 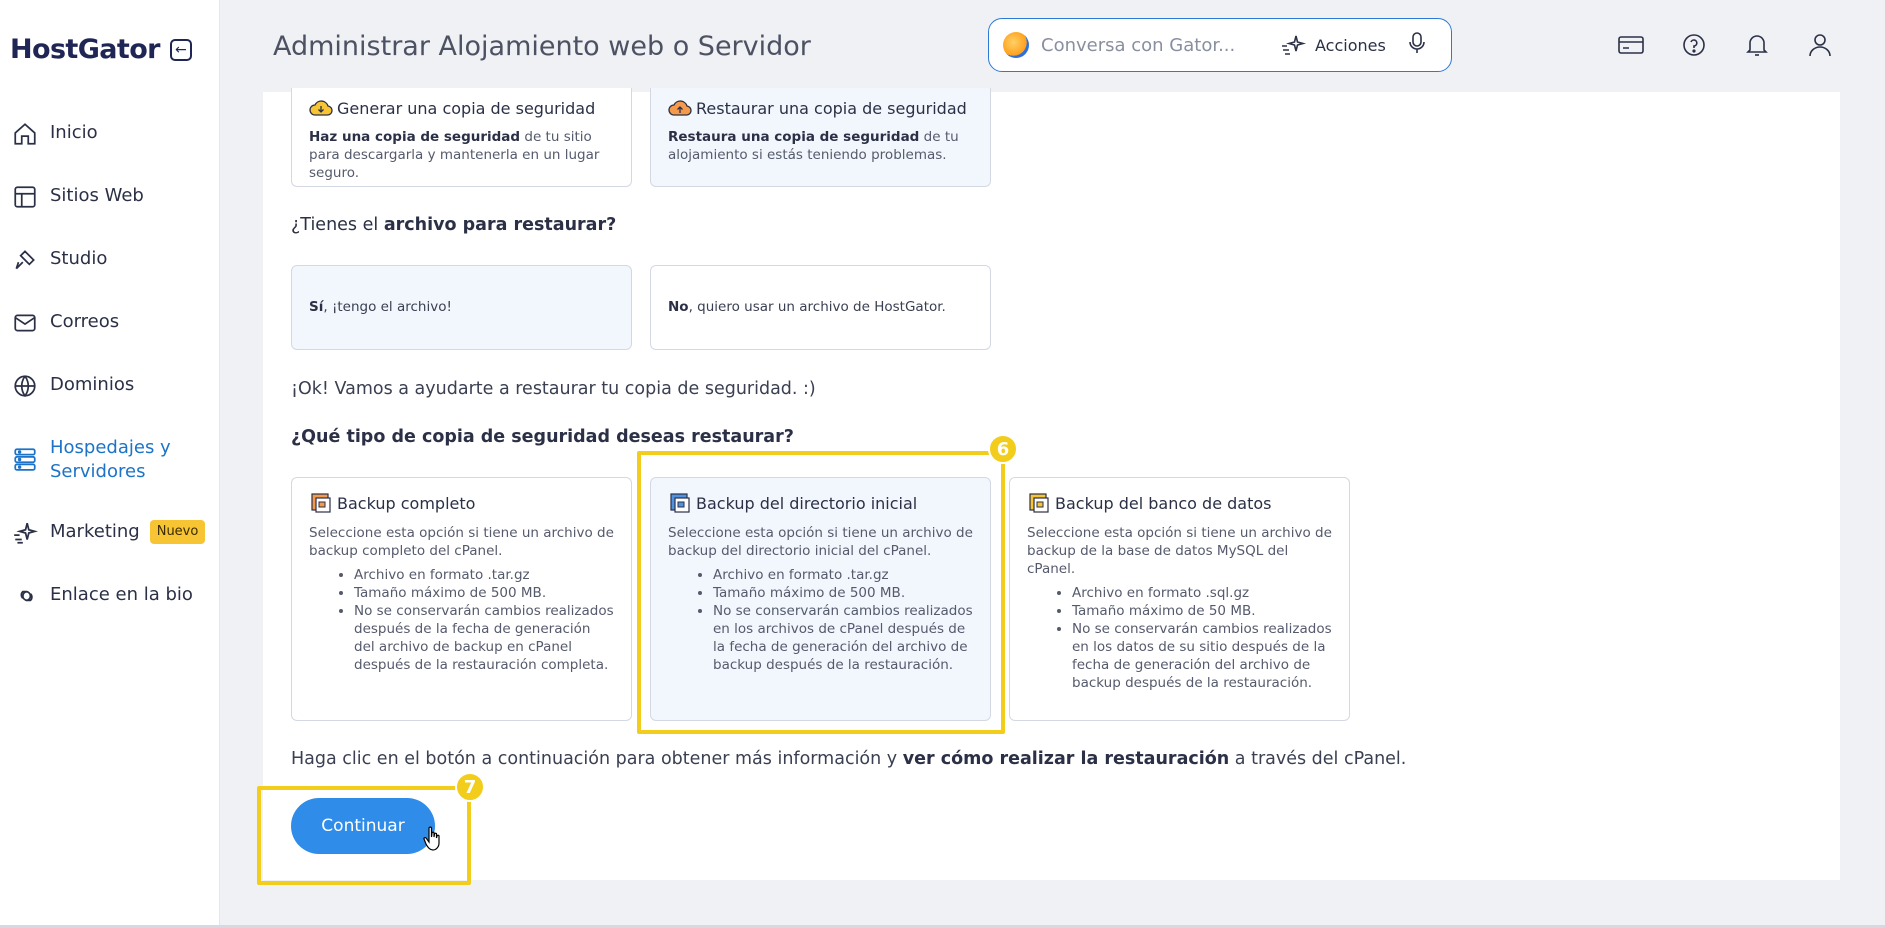 What do you see at coordinates (454, 225) in the screenshot?
I see `file-question: ¿Tienes el archivo para restaurar?` at bounding box center [454, 225].